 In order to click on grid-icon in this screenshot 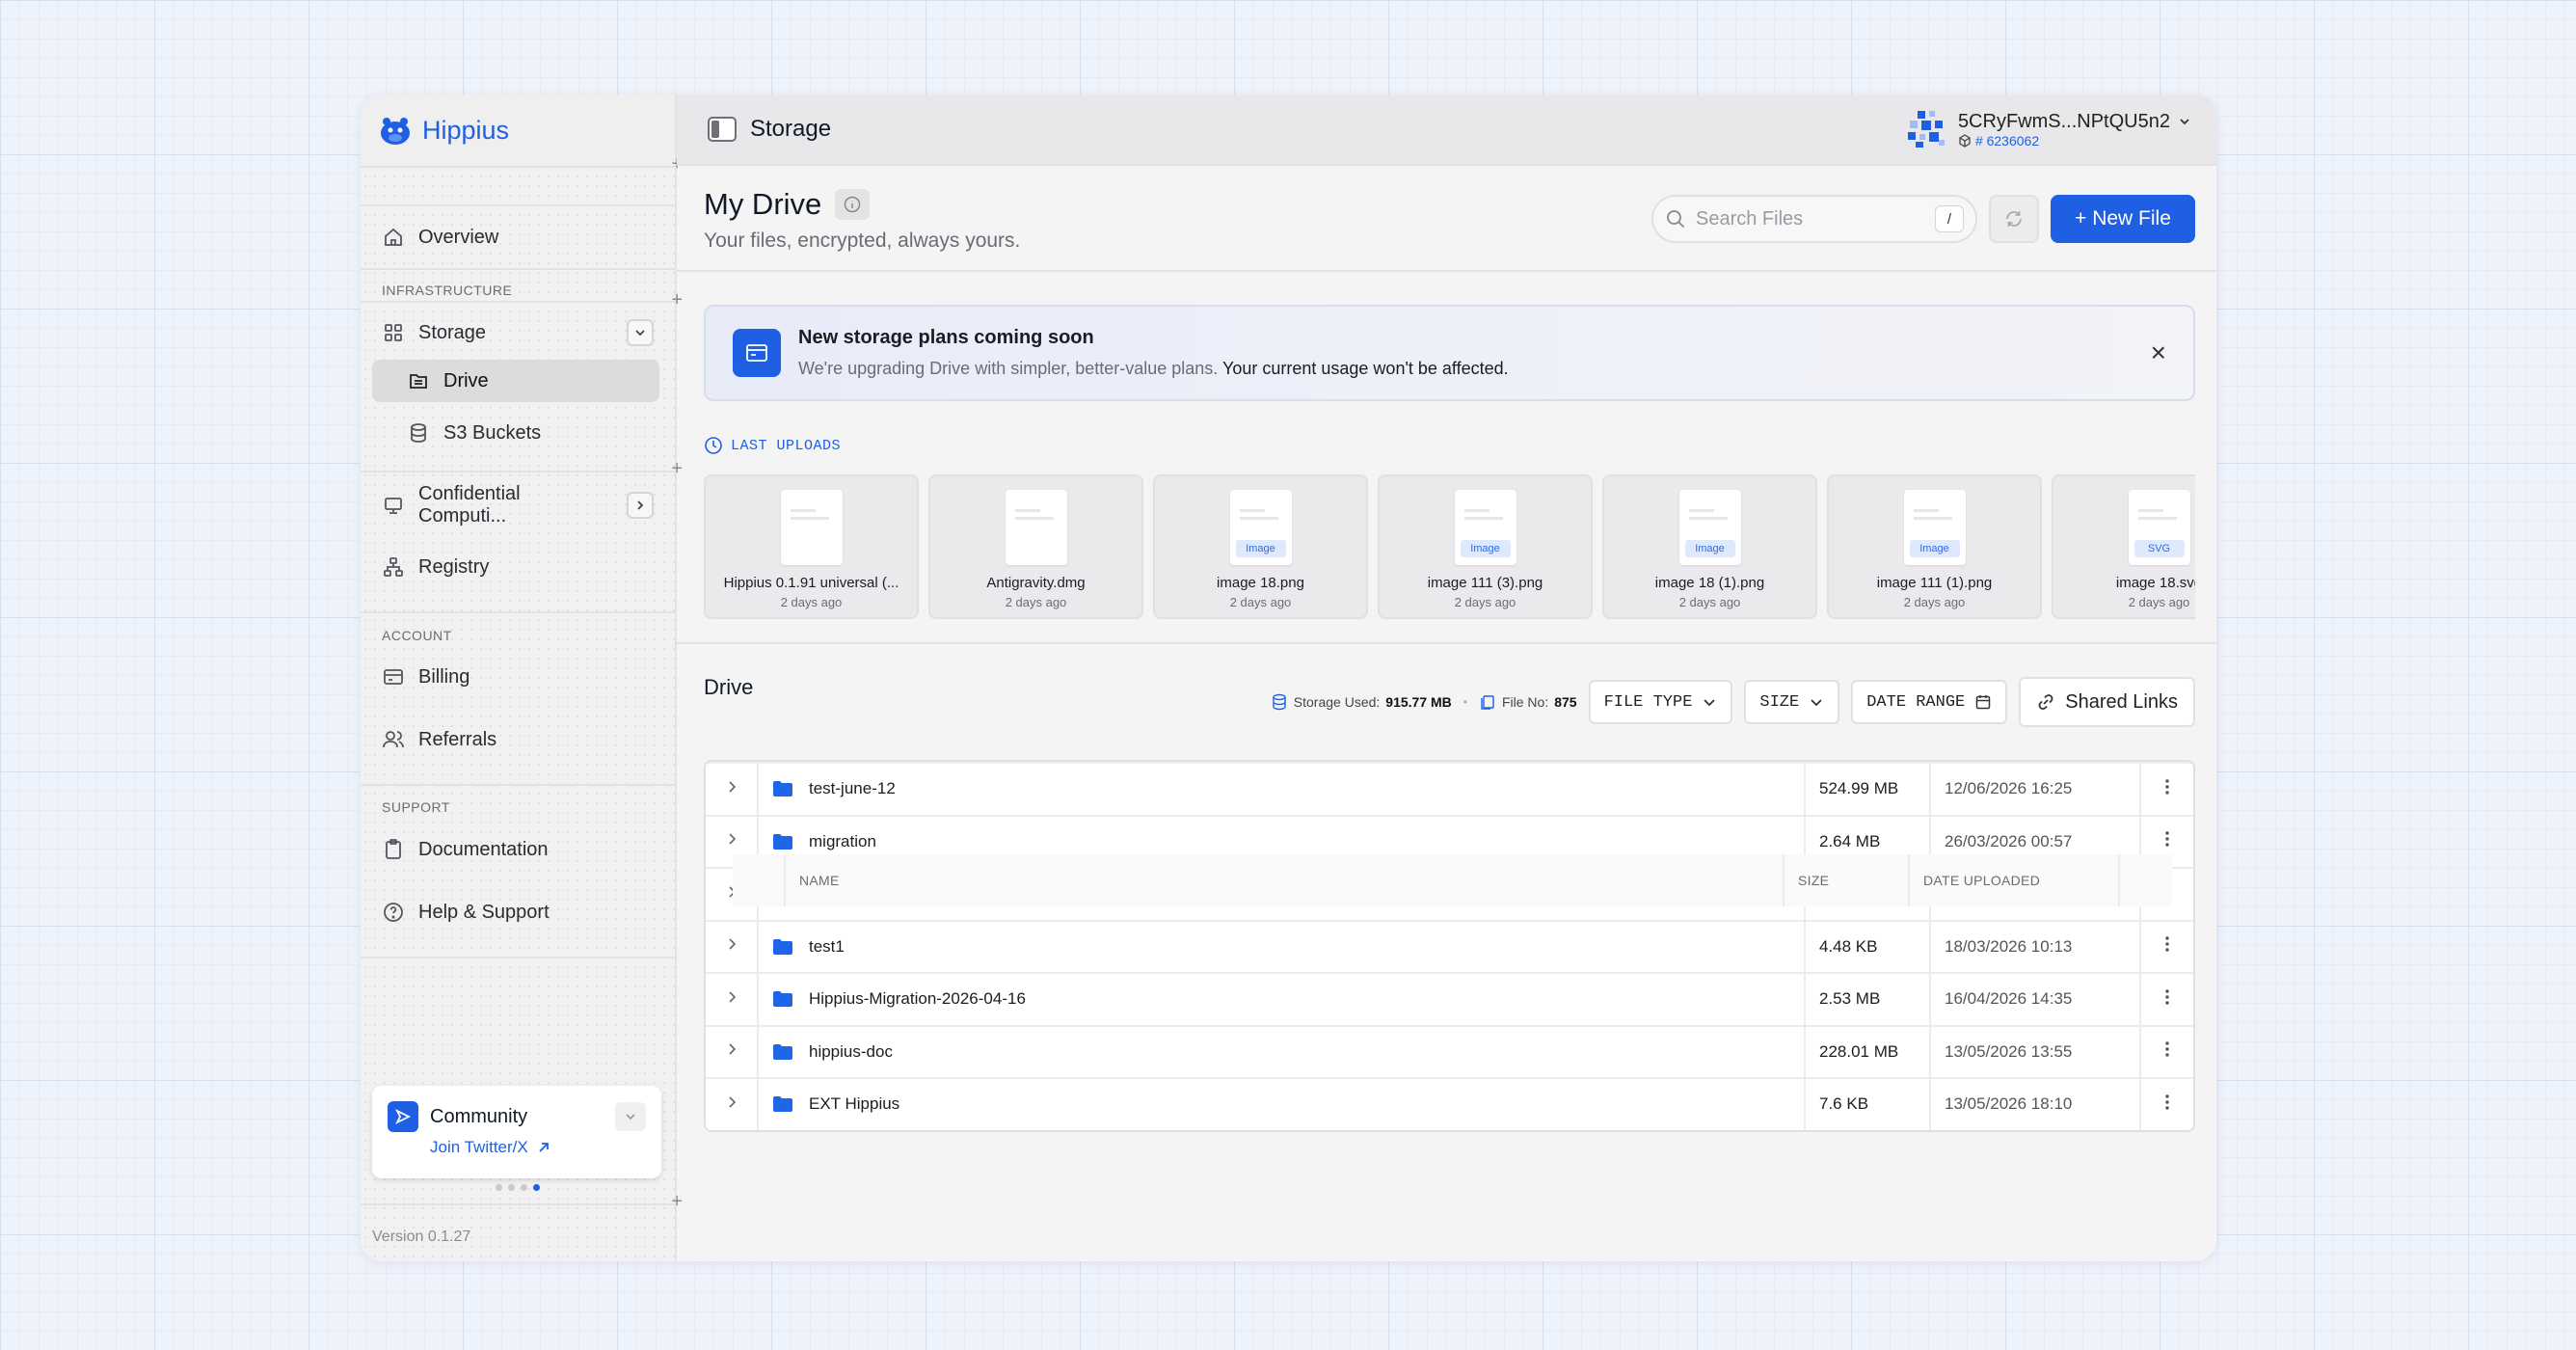, I will do `click(394, 332)`.